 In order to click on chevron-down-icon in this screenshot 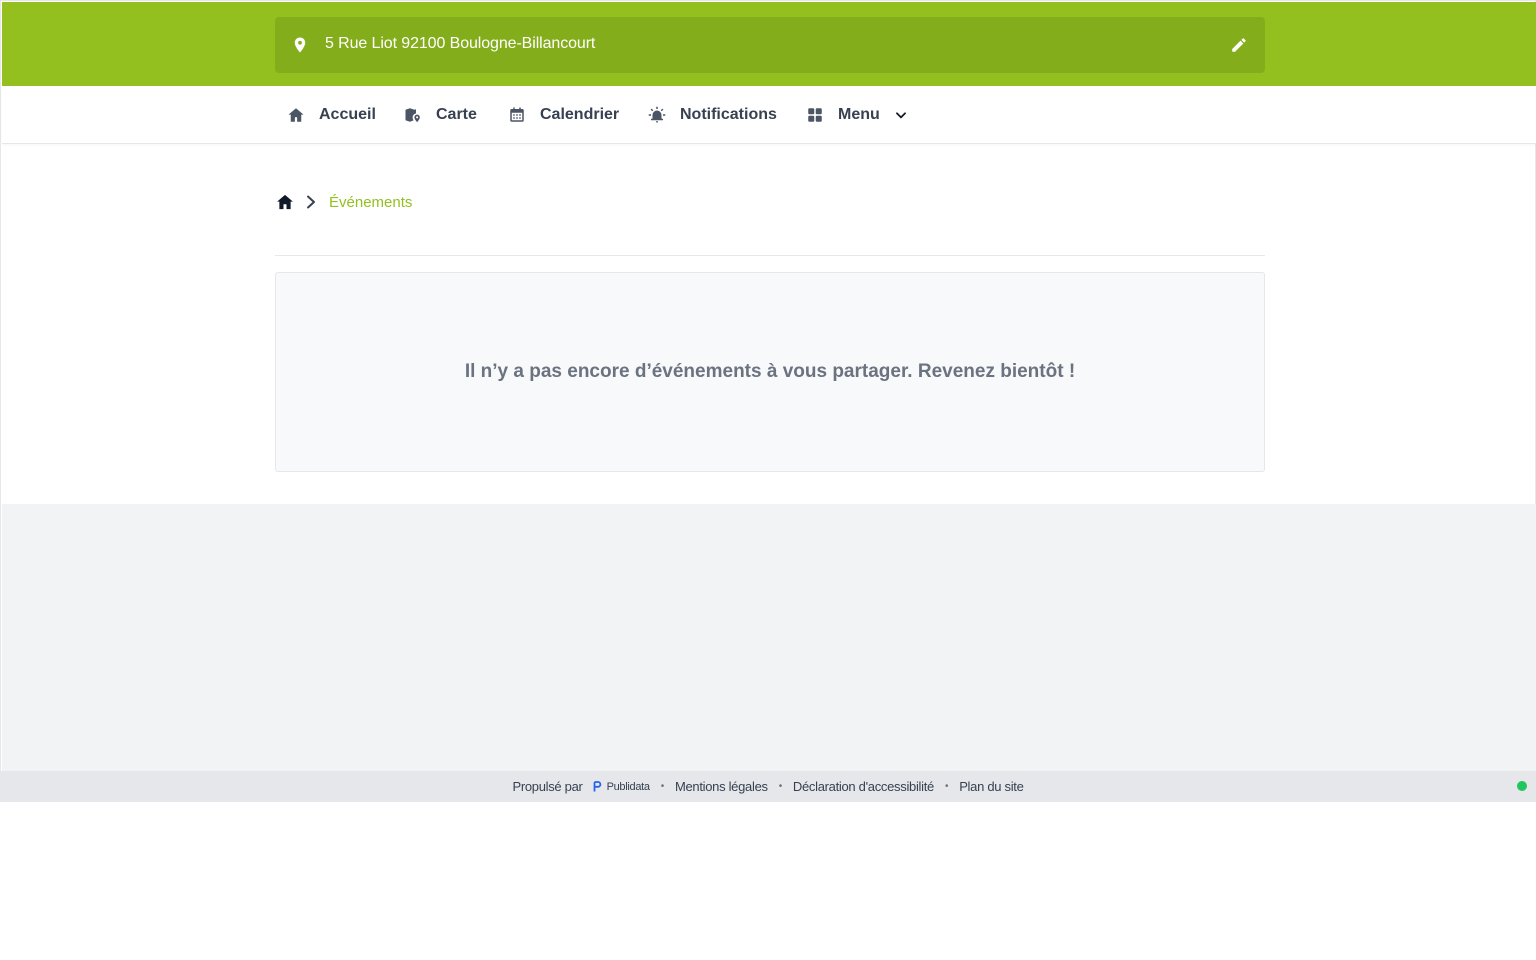, I will do `click(901, 115)`.